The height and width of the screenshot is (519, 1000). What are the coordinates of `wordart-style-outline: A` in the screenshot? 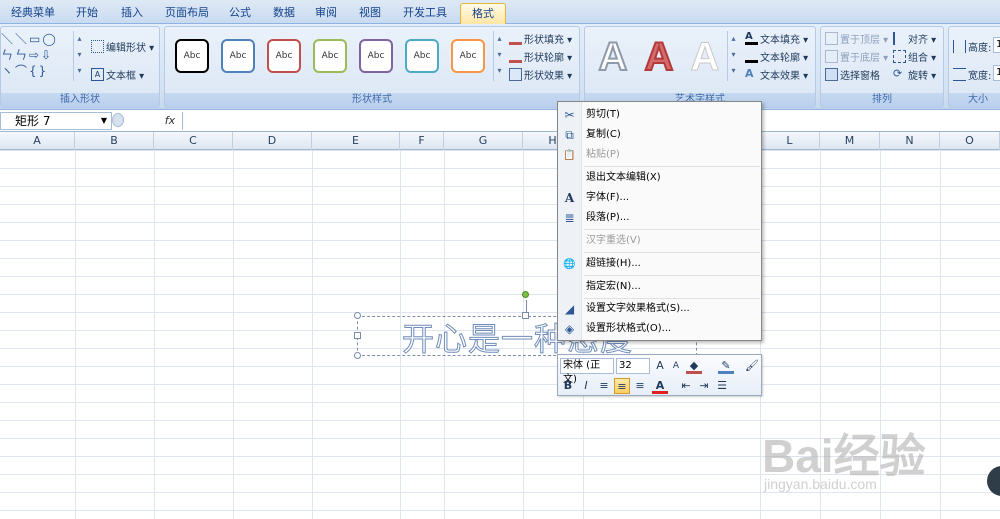 It's located at (613, 57).